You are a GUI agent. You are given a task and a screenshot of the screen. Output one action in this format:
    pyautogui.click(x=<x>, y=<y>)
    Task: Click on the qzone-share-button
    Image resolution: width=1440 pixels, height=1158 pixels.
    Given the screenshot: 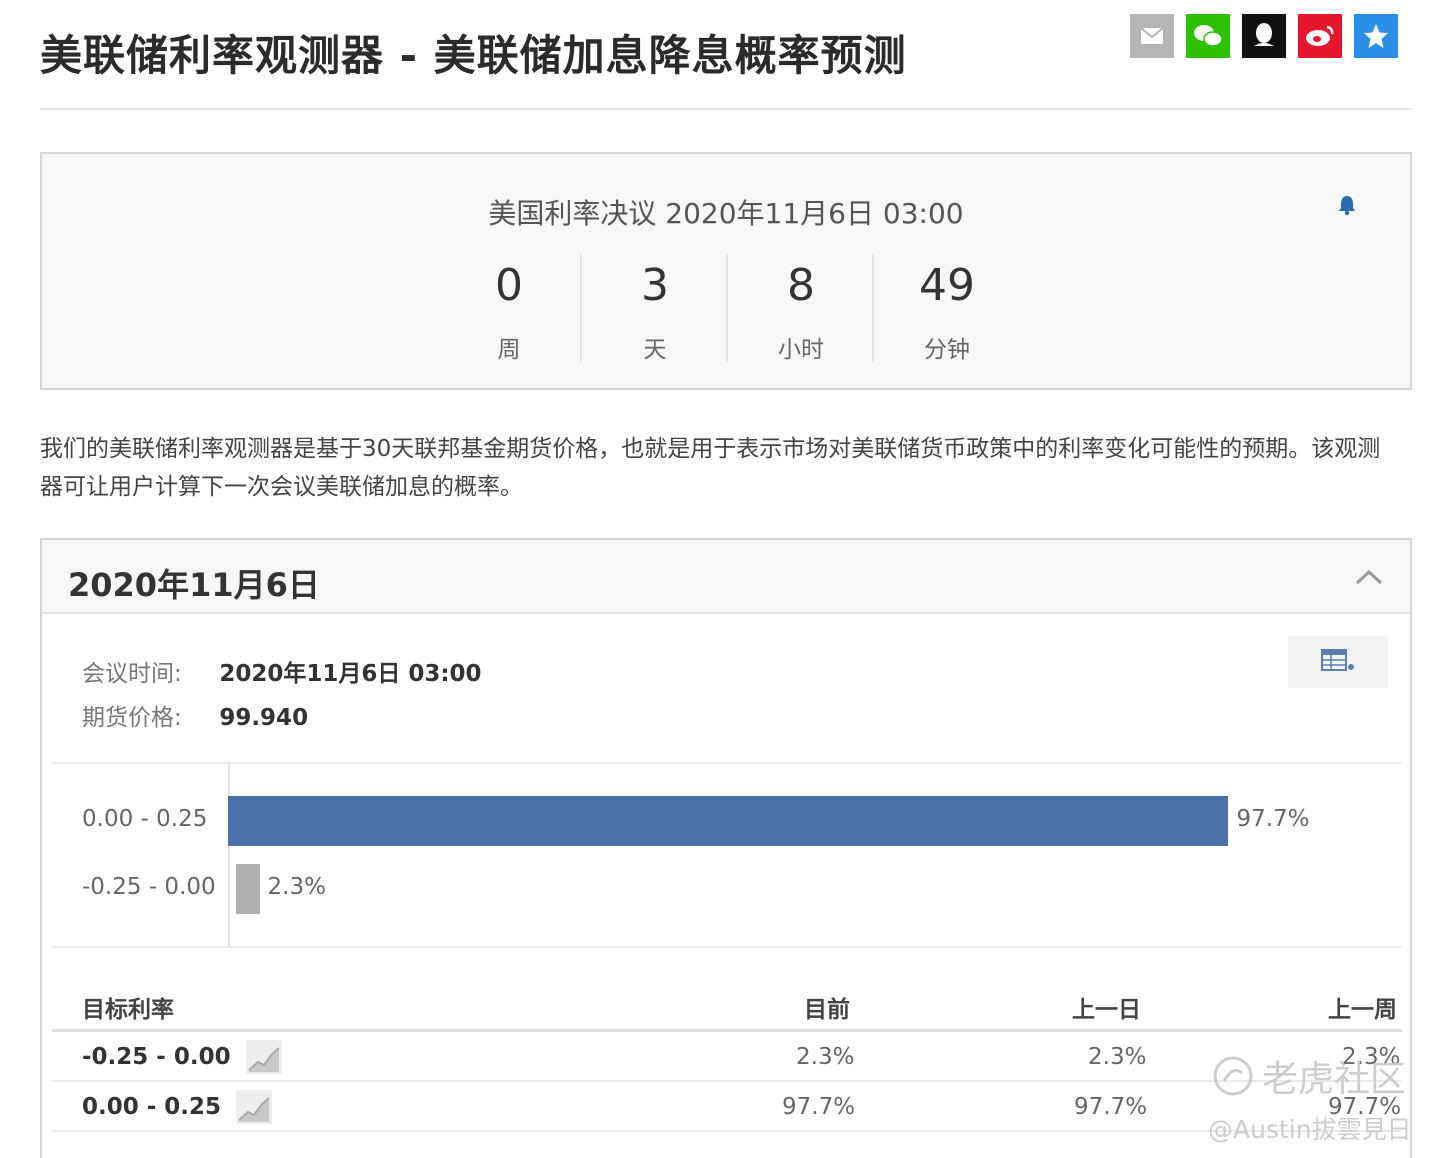 What is the action you would take?
    pyautogui.click(x=1376, y=36)
    